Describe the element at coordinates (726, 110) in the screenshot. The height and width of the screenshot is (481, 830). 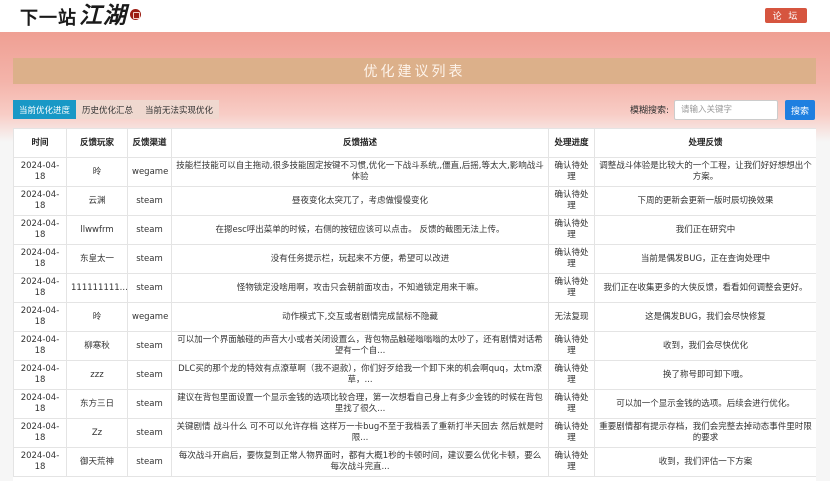
I see `search-input` at that location.